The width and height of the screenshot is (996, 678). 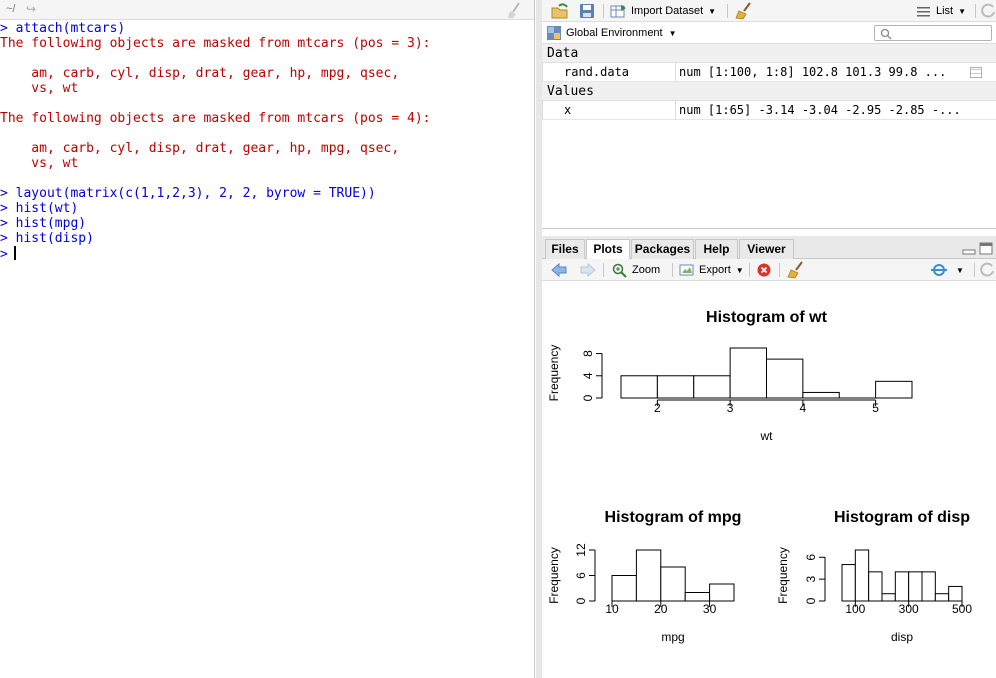 I want to click on x-axis-label: mpg, so click(x=672, y=637).